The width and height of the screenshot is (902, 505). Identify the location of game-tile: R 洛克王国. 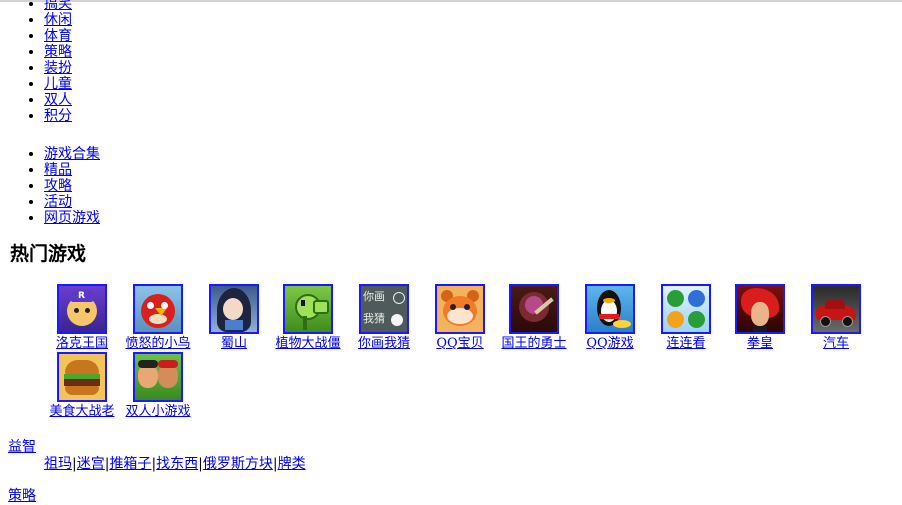
(82, 318).